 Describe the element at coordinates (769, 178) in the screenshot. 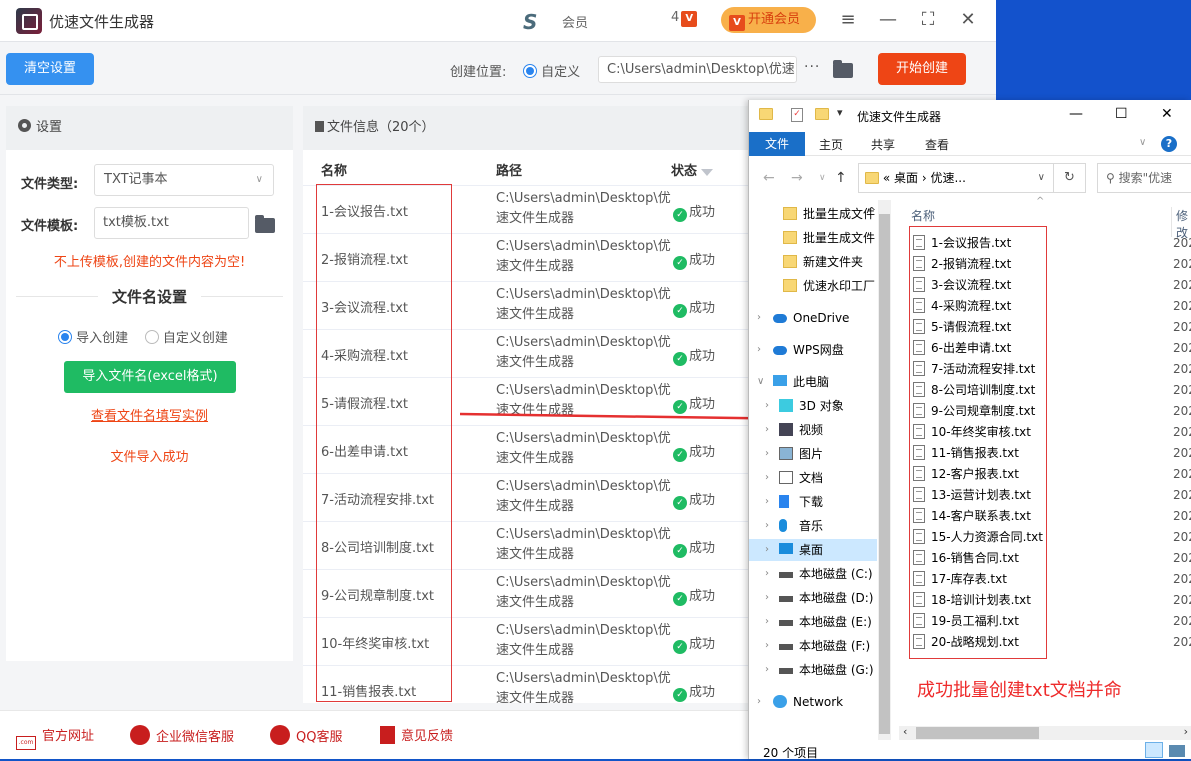

I see `back-icon: ←` at that location.